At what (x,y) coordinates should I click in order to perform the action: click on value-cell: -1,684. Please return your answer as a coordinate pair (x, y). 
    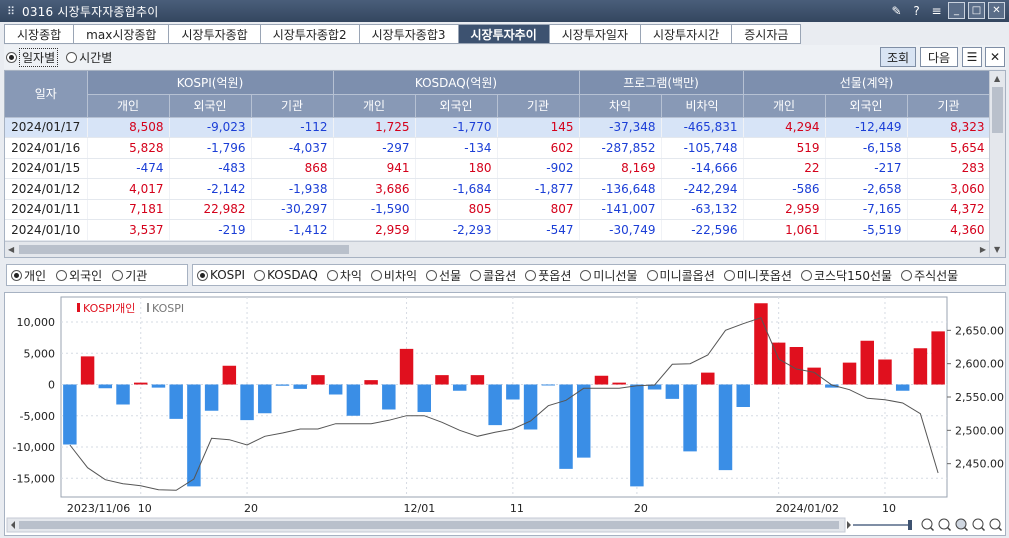
    Looking at the image, I should click on (456, 189).